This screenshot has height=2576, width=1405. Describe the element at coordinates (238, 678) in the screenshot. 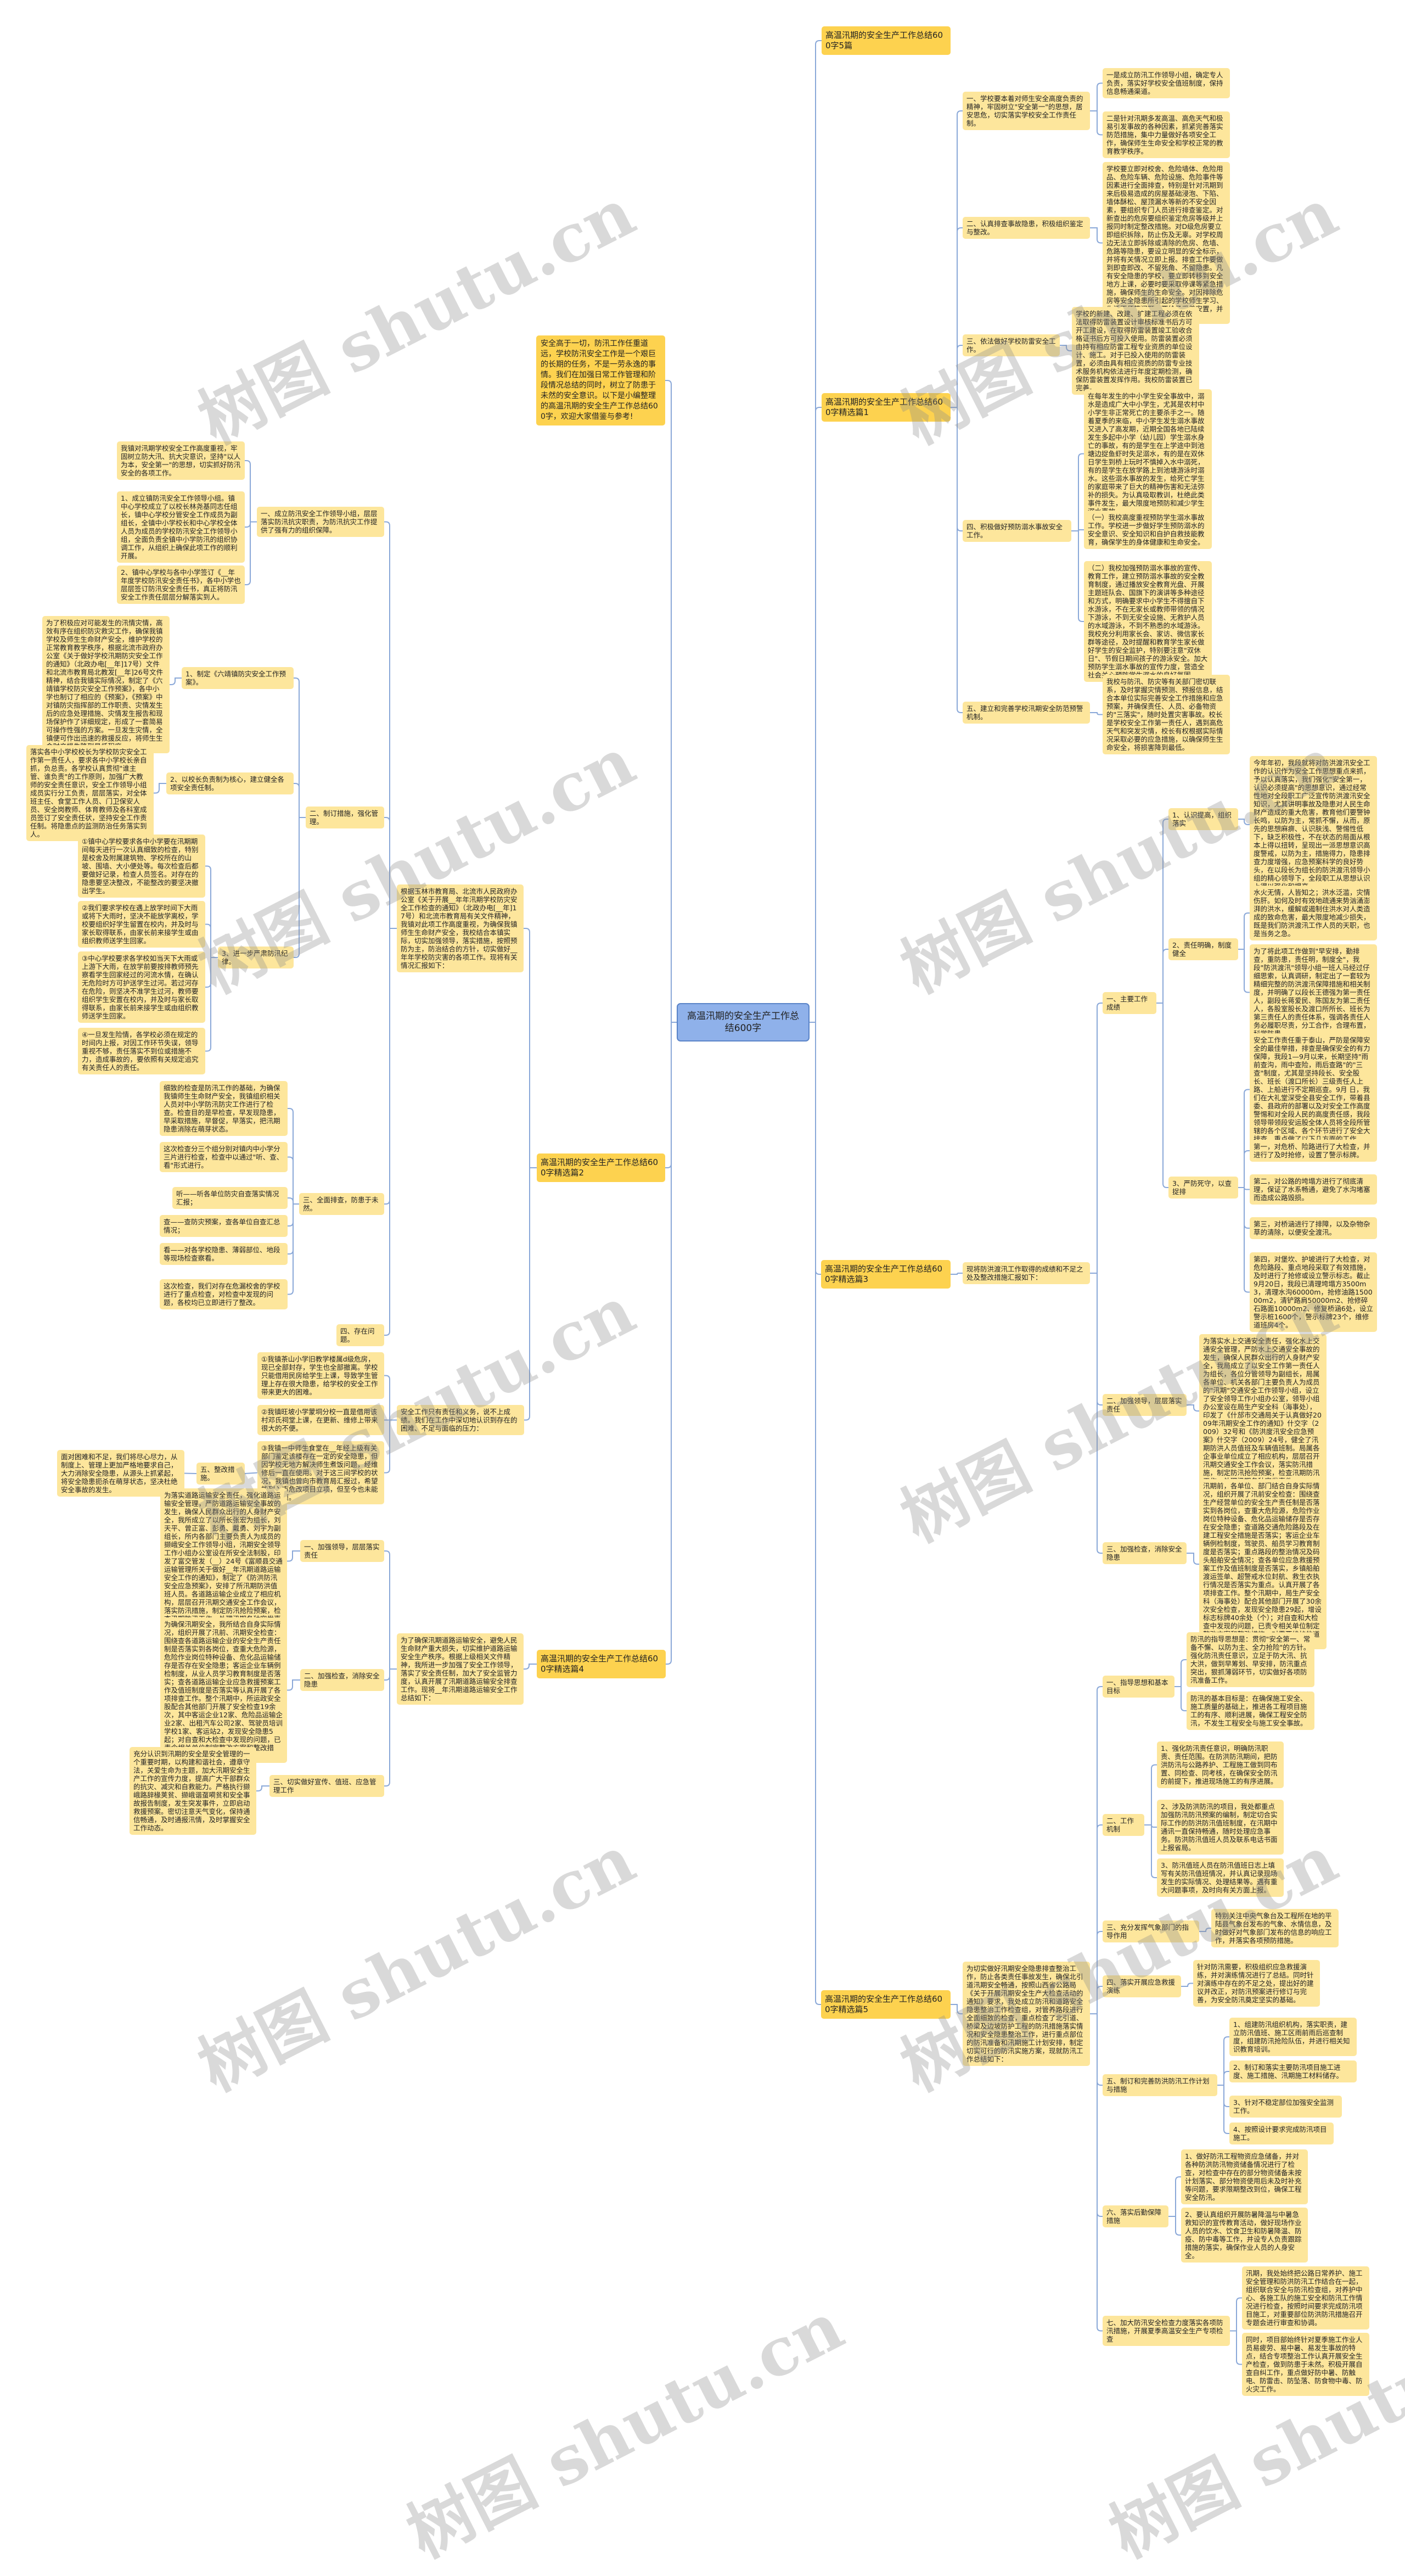

I see `topic-subitem: 1、制定《六靖镇防灾安全工作预案》。` at that location.